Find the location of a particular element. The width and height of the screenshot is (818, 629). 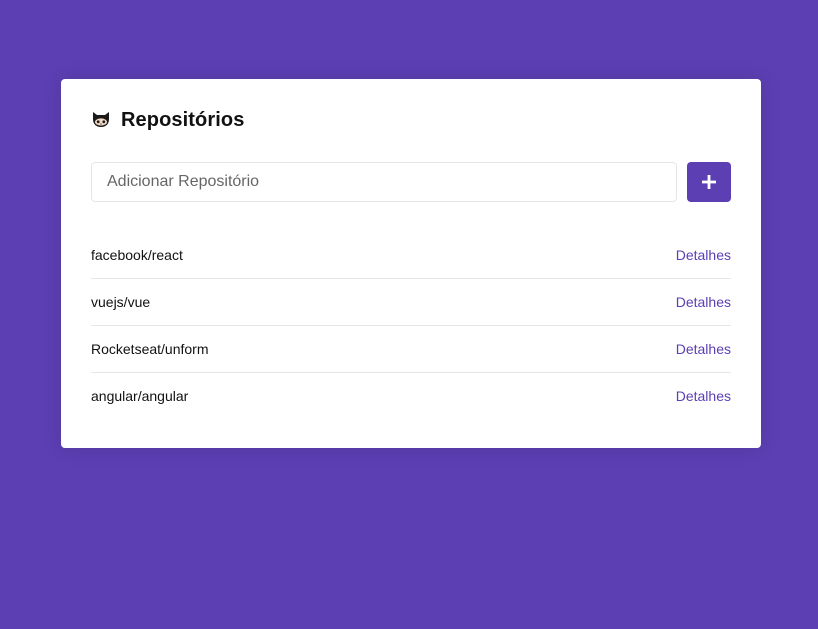

plus-icon is located at coordinates (709, 182).